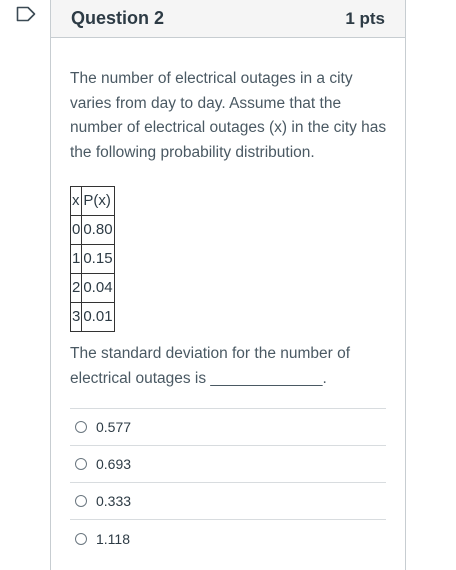 The image size is (456, 570). What do you see at coordinates (98, 259) in the screenshot?
I see `table-cell: 0.15` at bounding box center [98, 259].